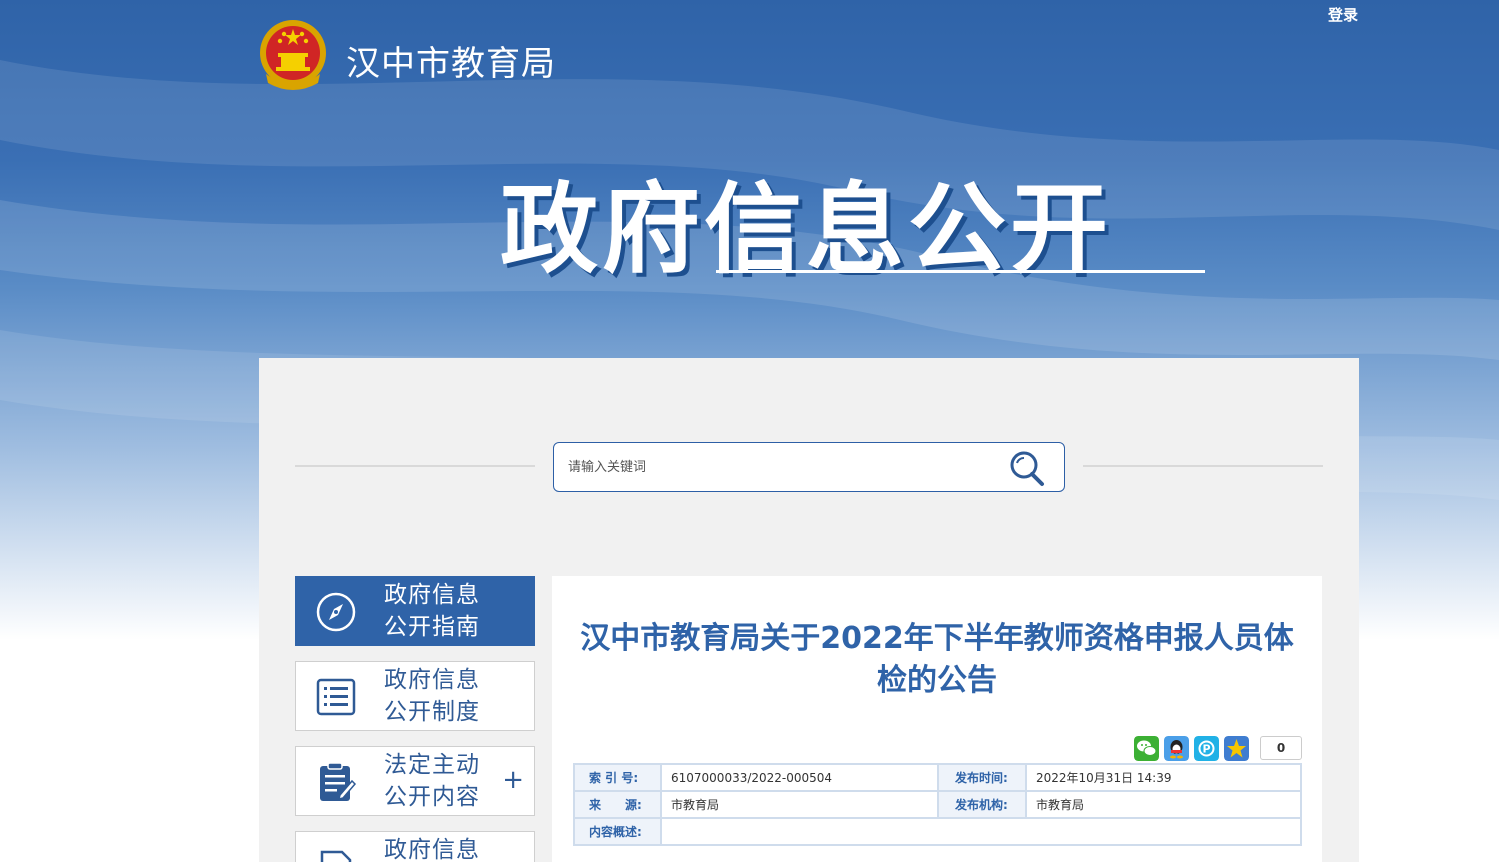 Image resolution: width=1499 pixels, height=862 pixels. Describe the element at coordinates (1028, 468) in the screenshot. I see `search-icon` at that location.